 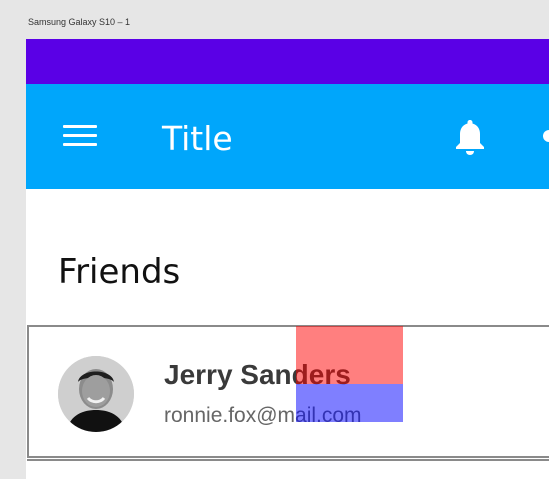 What do you see at coordinates (349, 355) in the screenshot?
I see `red-overlay` at bounding box center [349, 355].